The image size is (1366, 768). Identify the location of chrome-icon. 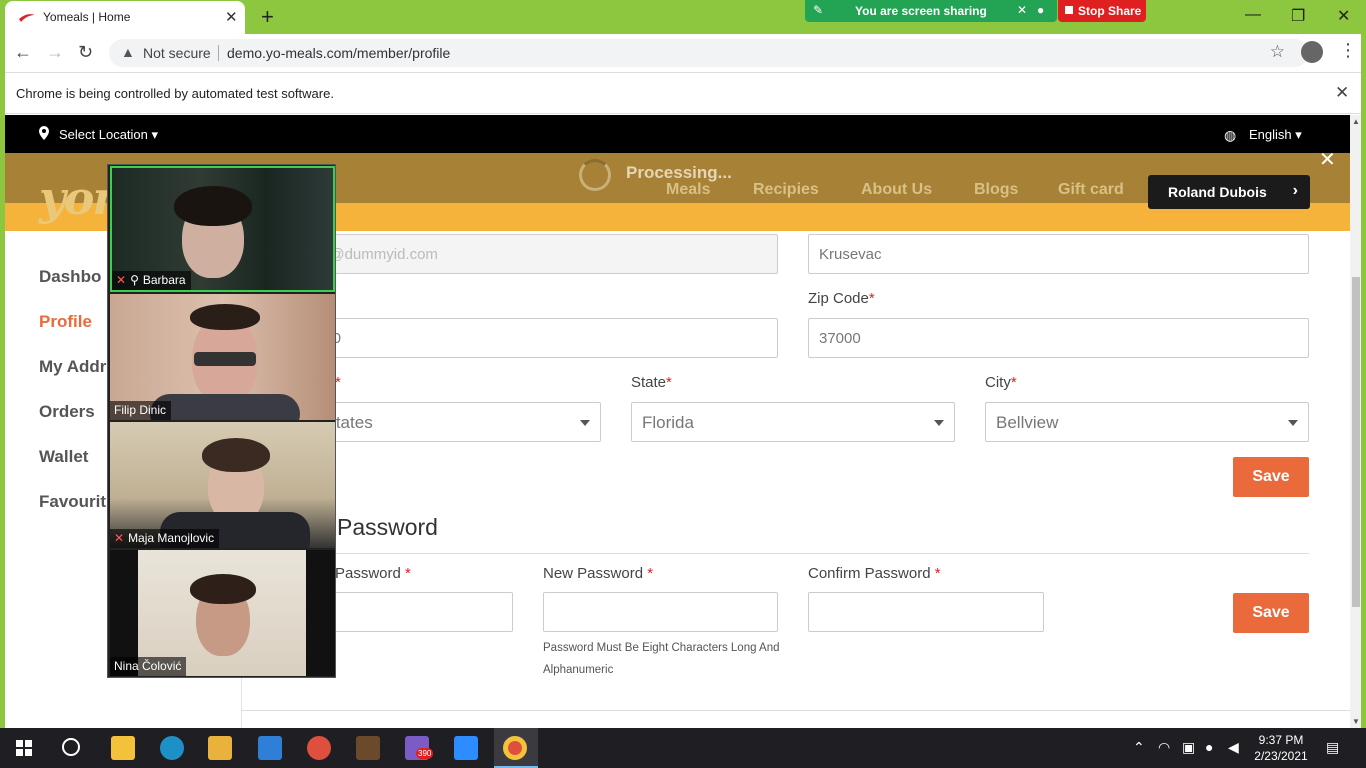
(515, 748).